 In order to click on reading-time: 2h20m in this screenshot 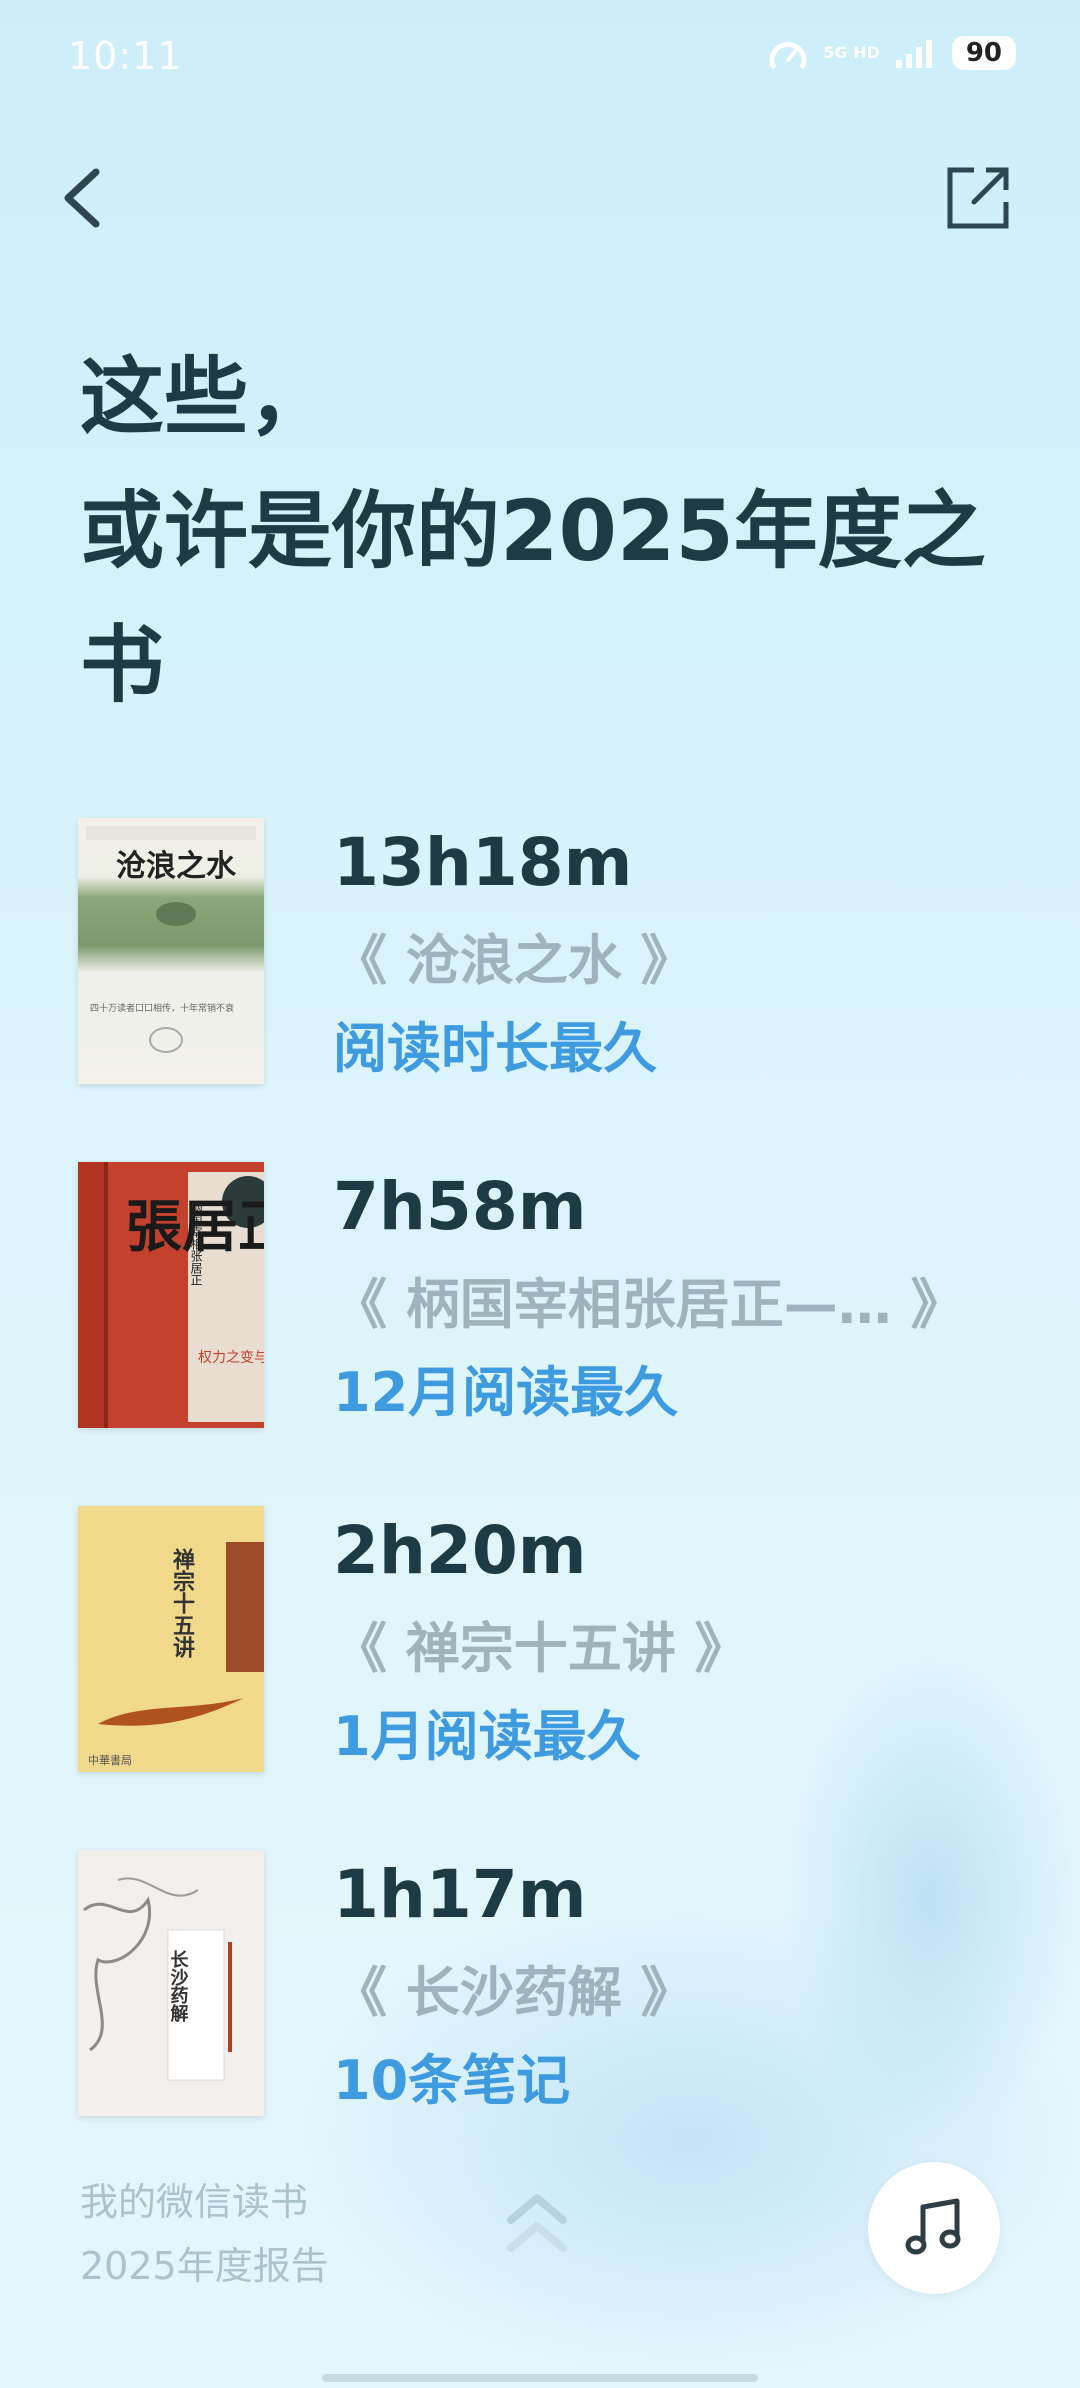, I will do `click(460, 1550)`.